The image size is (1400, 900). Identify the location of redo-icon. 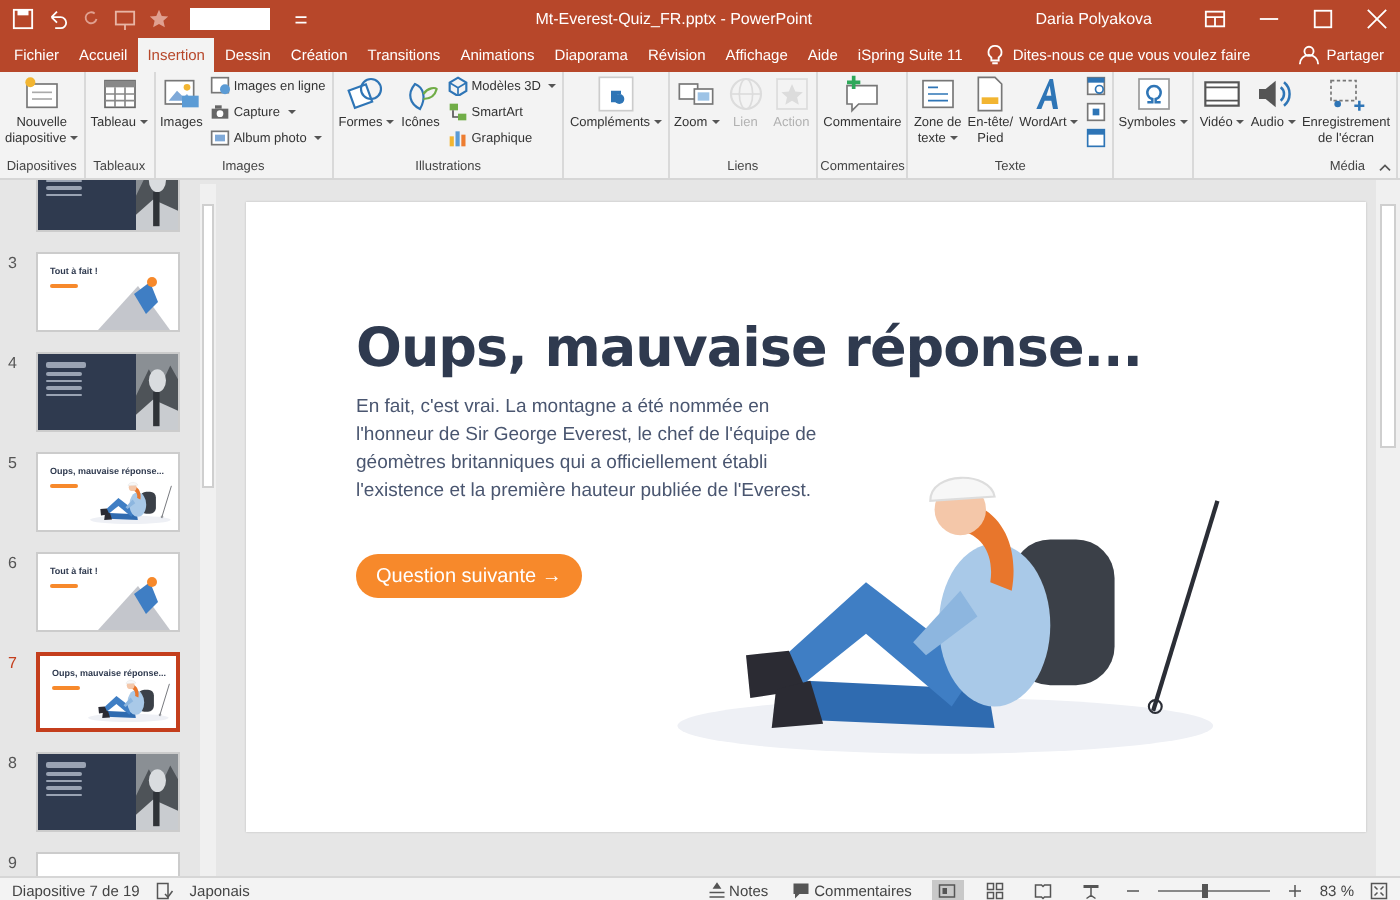
(91, 19).